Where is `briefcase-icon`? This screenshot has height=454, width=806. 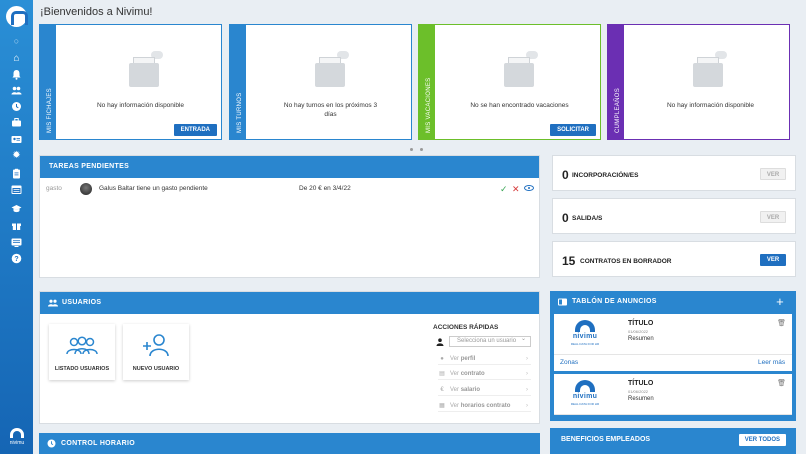
briefcase-icon is located at coordinates (16, 122).